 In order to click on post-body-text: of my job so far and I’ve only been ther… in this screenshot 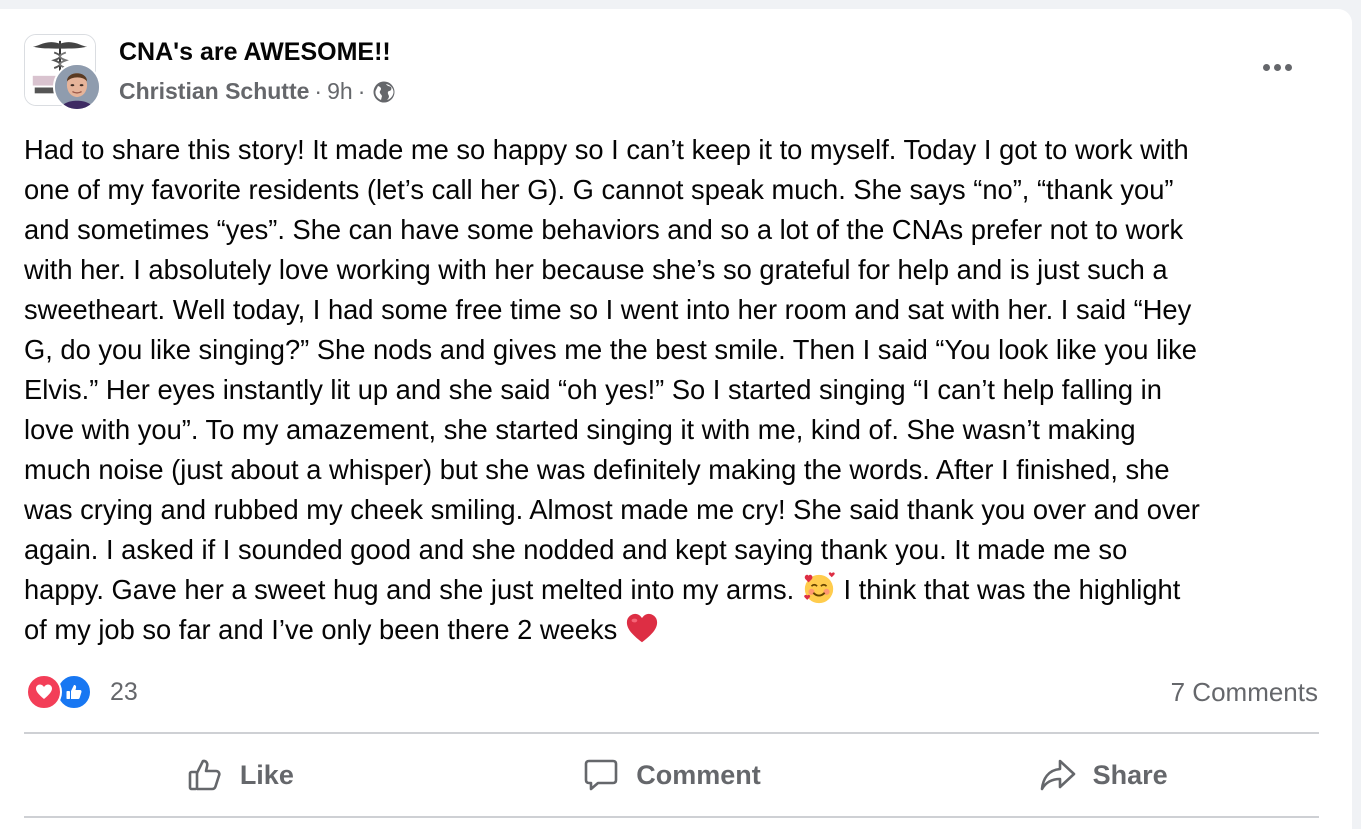, I will do `click(324, 629)`.